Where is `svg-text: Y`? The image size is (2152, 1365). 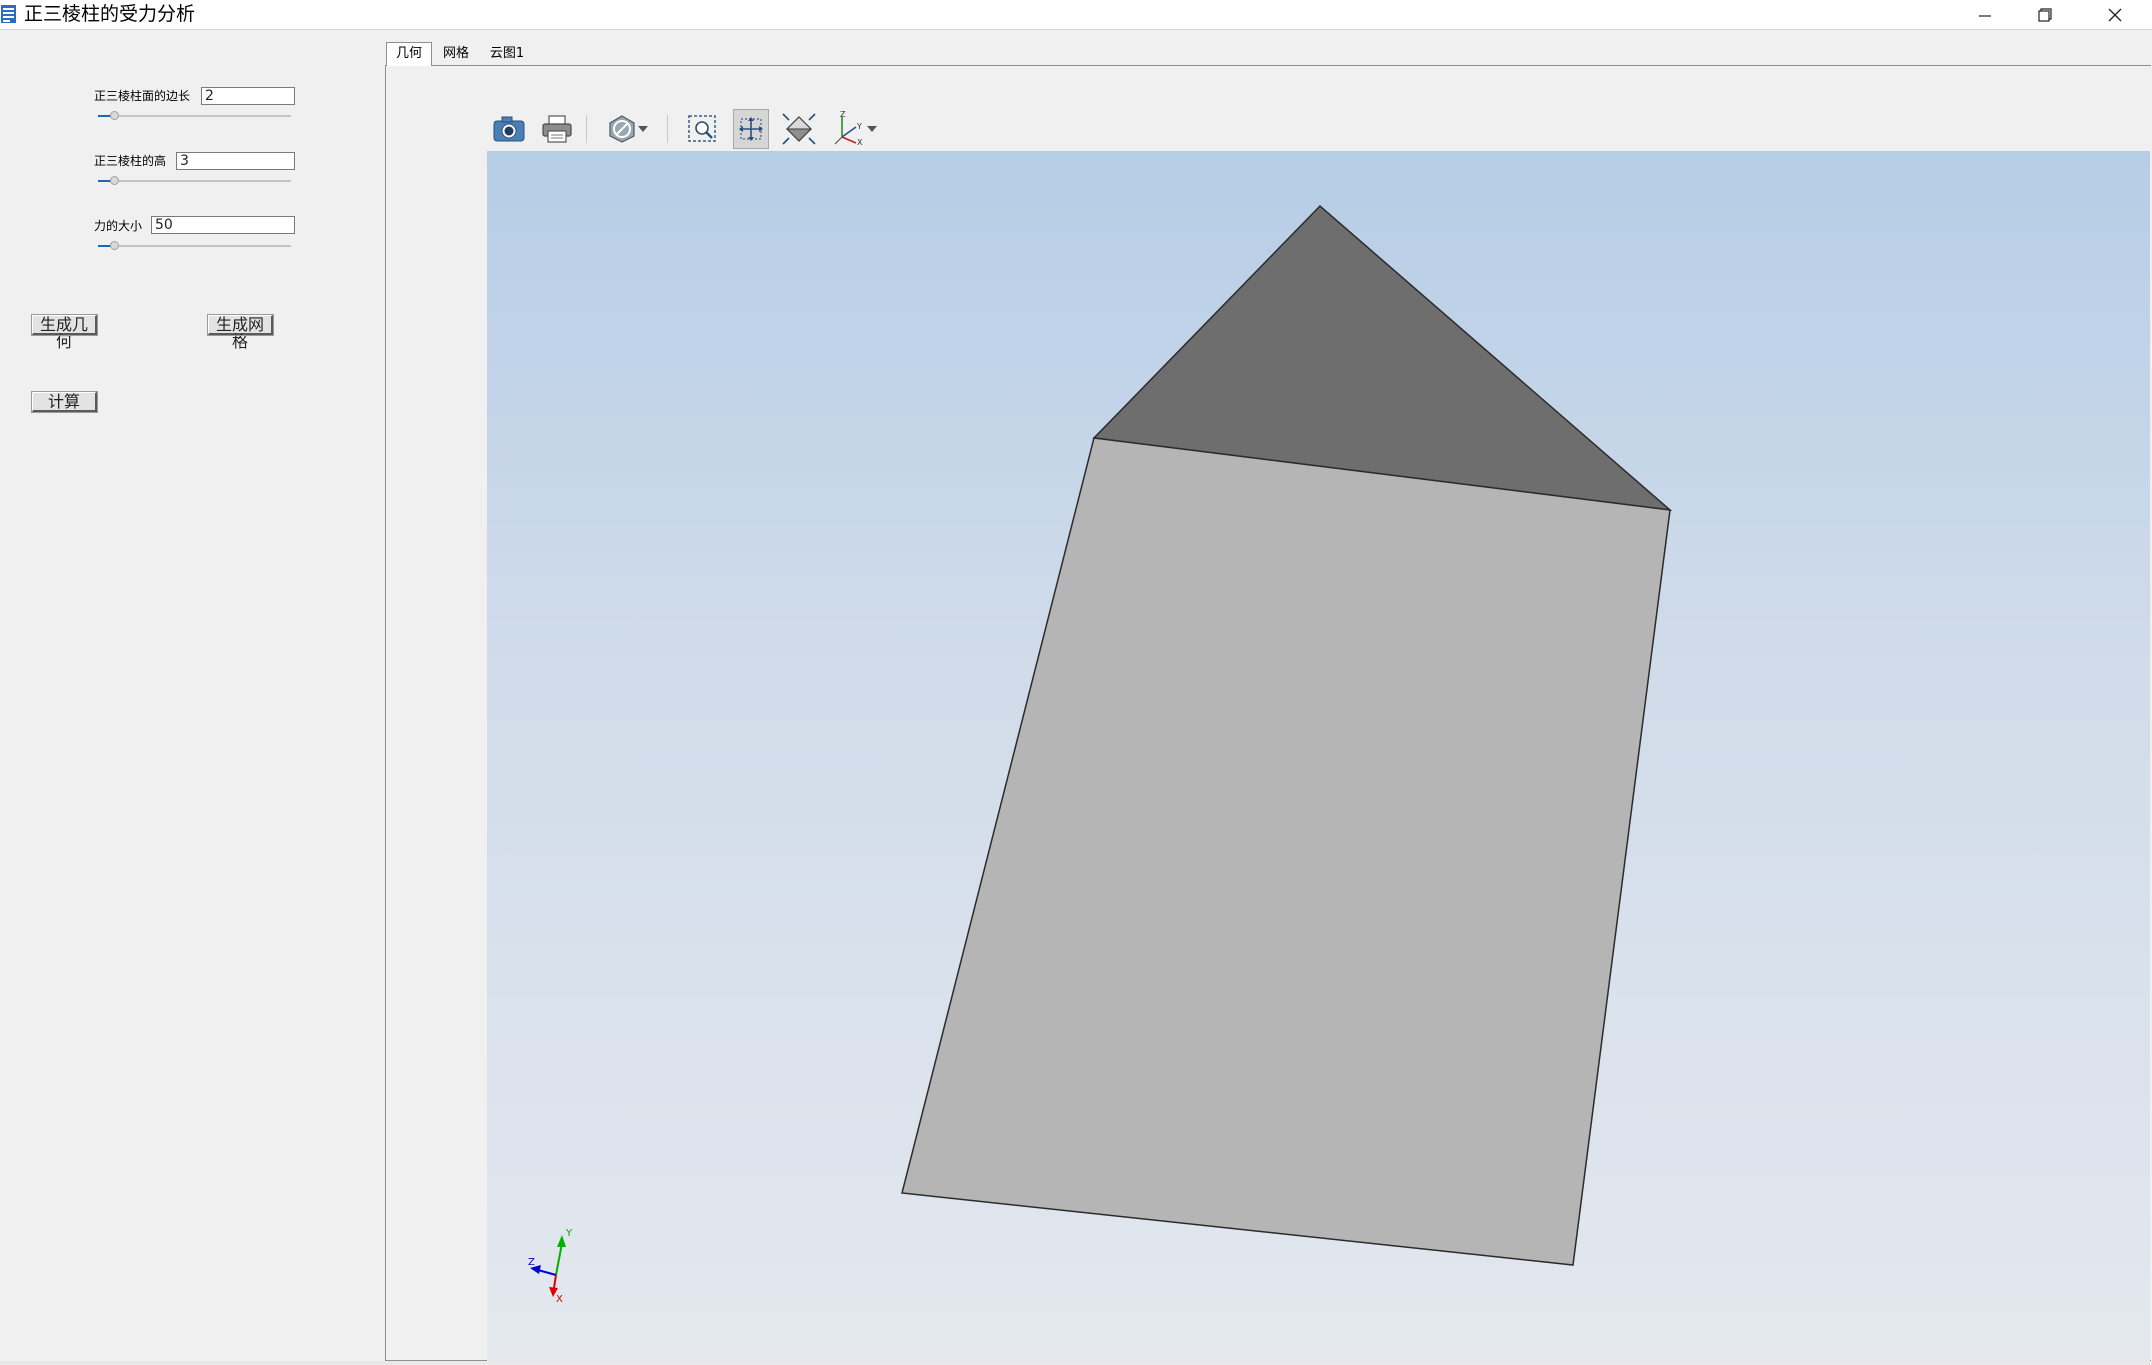 svg-text: Y is located at coordinates (859, 126).